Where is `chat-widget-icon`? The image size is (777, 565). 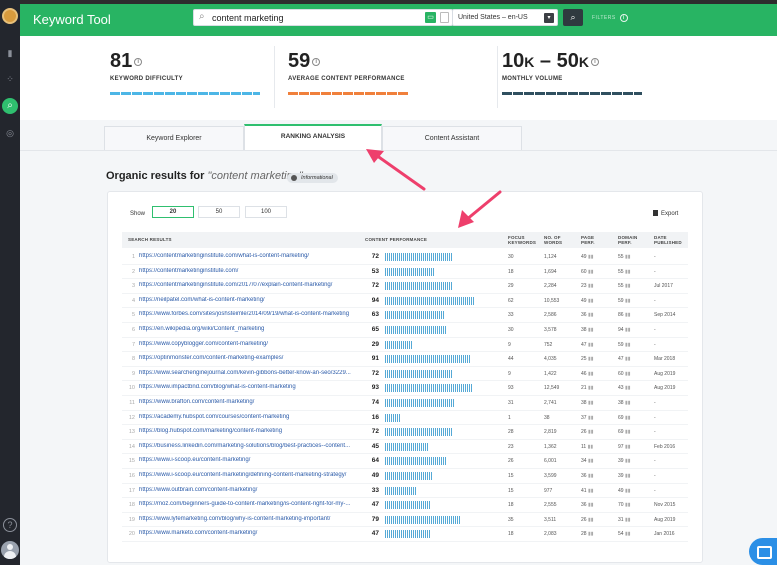
chat-widget-icon is located at coordinates (763, 551).